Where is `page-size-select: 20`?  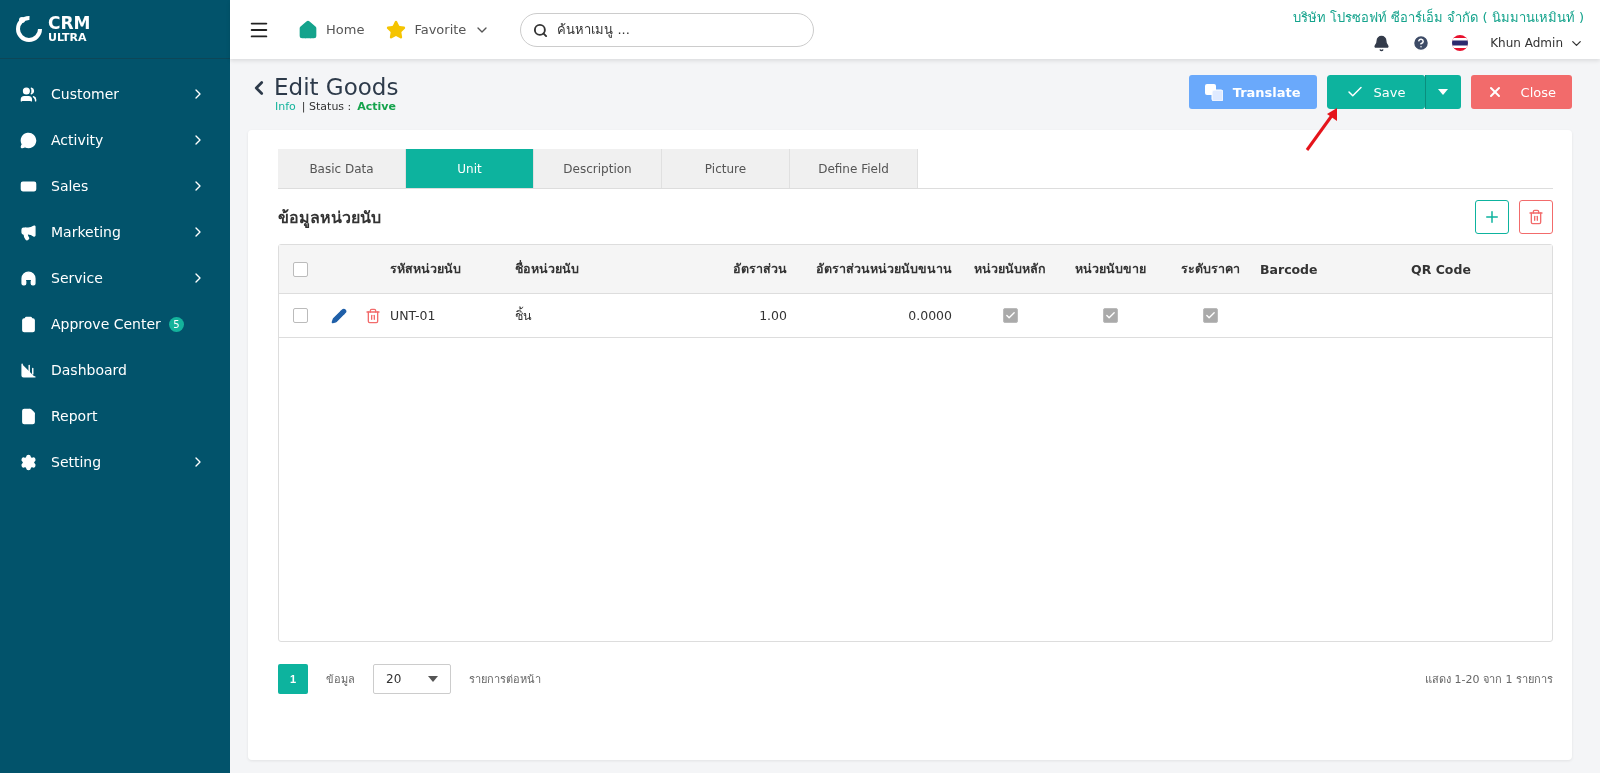 page-size-select: 20 is located at coordinates (412, 679).